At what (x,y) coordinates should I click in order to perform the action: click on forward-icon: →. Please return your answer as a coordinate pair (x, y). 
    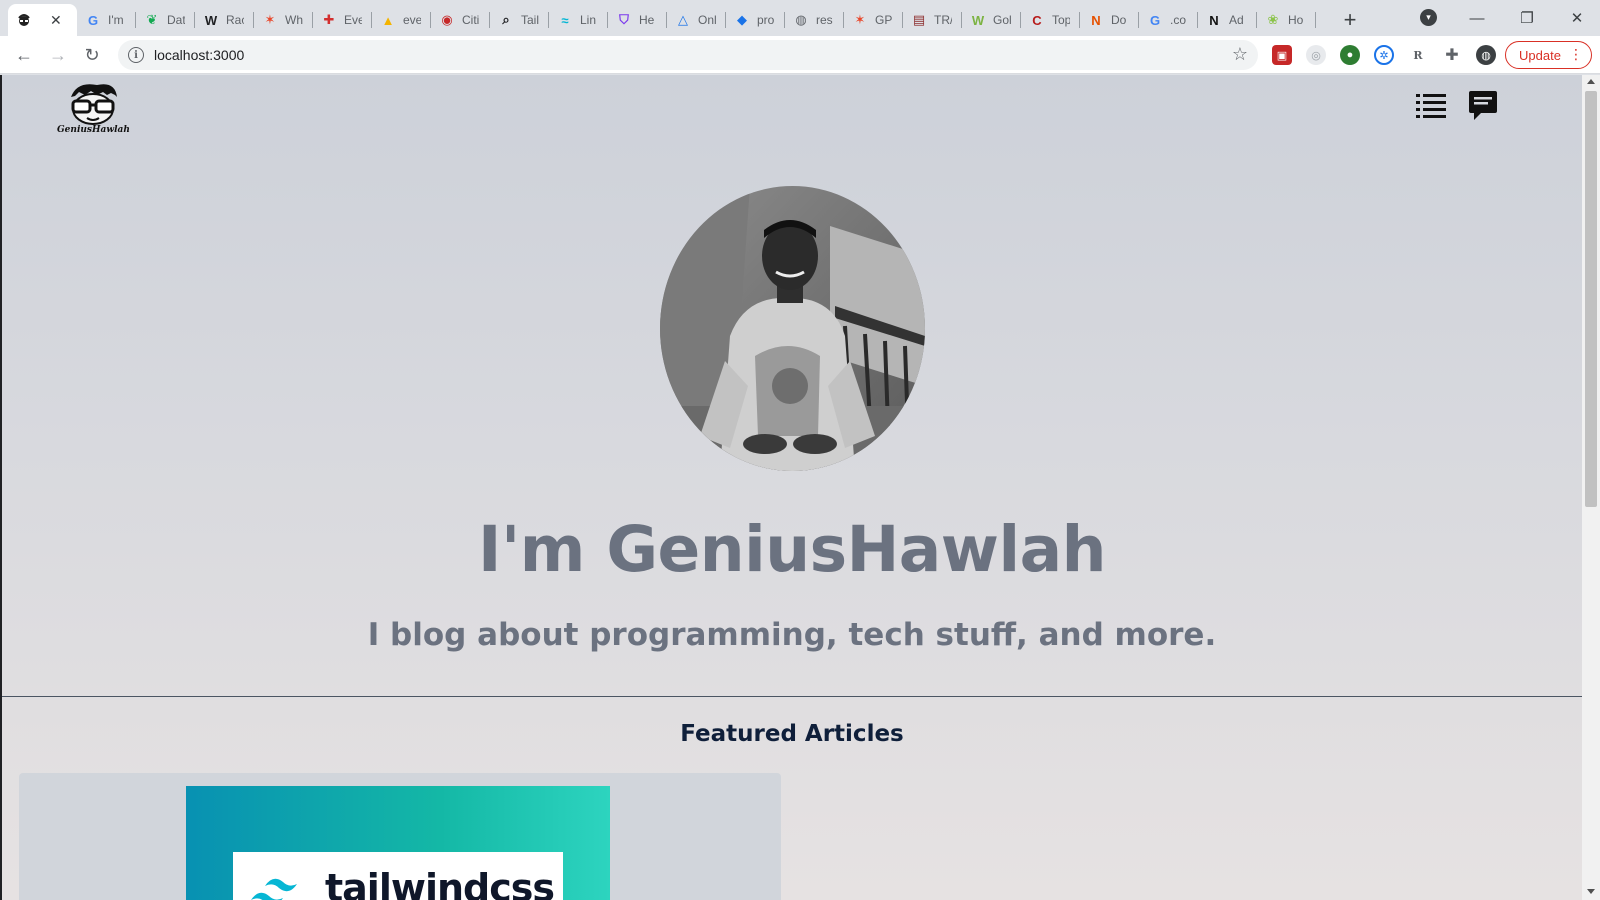
    Looking at the image, I should click on (58, 55).